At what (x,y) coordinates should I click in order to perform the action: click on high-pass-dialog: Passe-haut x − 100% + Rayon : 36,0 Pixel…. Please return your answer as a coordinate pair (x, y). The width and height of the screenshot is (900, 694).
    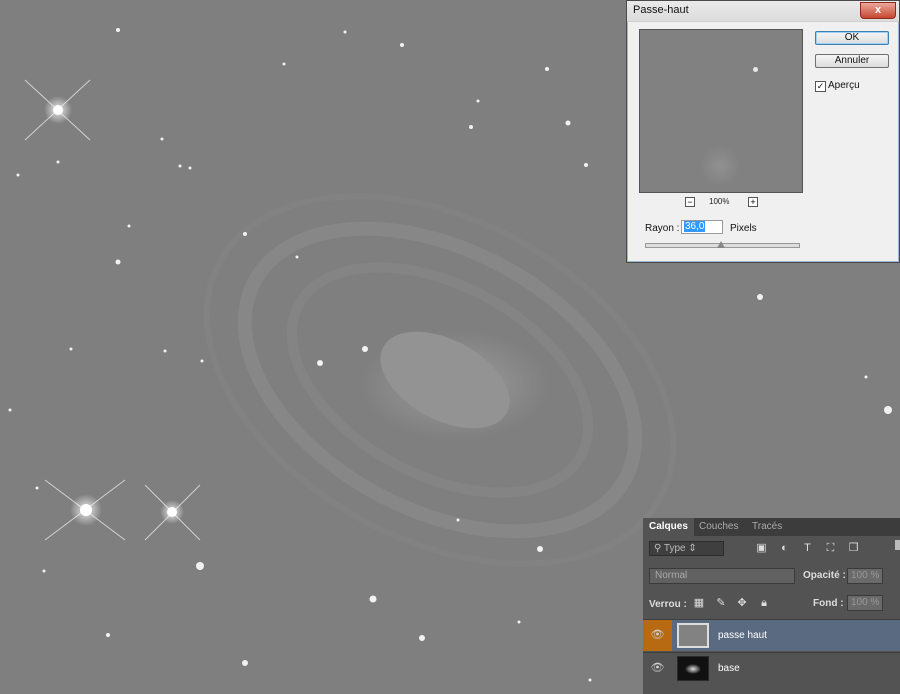
    Looking at the image, I should click on (763, 131).